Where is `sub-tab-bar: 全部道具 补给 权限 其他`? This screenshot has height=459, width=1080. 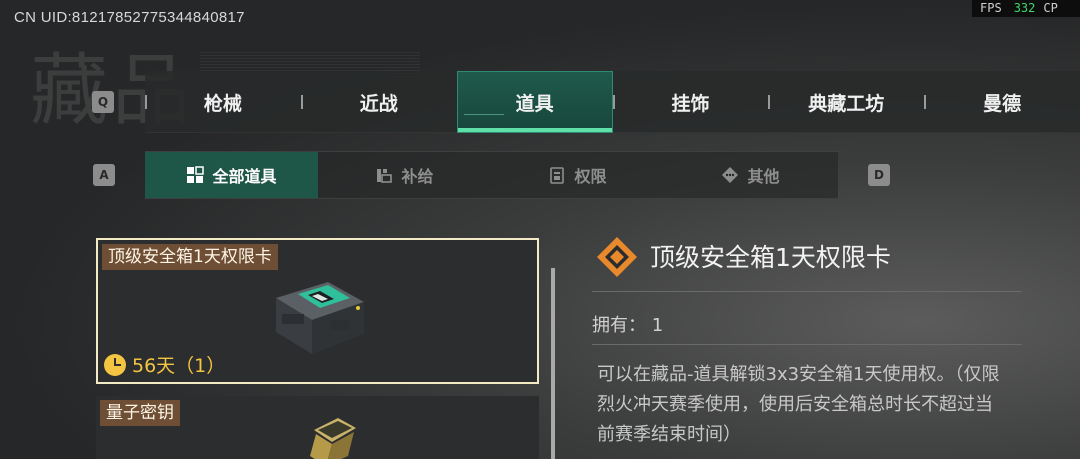
sub-tab-bar: 全部道具 补给 权限 其他 is located at coordinates (491, 175).